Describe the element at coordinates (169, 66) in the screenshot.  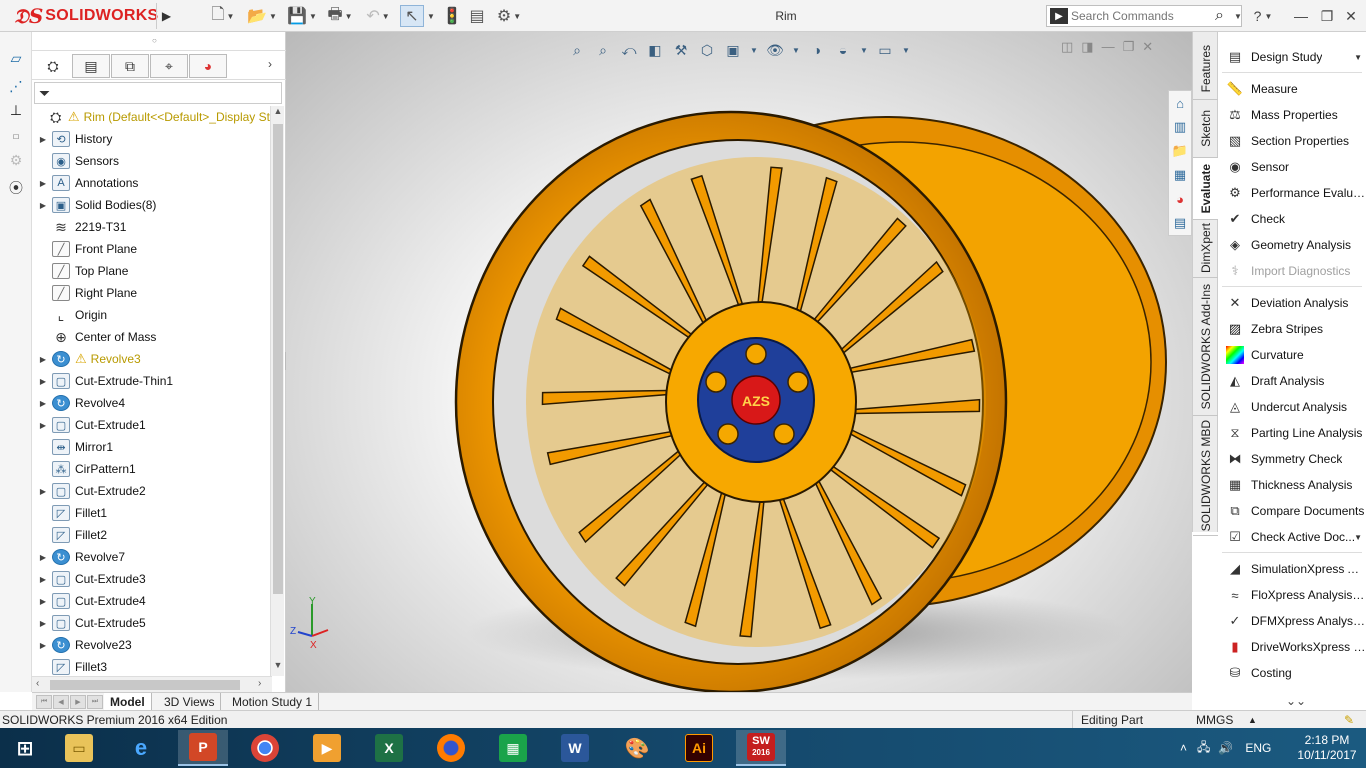
I see `dimxpert-manager-tab: ⌖` at that location.